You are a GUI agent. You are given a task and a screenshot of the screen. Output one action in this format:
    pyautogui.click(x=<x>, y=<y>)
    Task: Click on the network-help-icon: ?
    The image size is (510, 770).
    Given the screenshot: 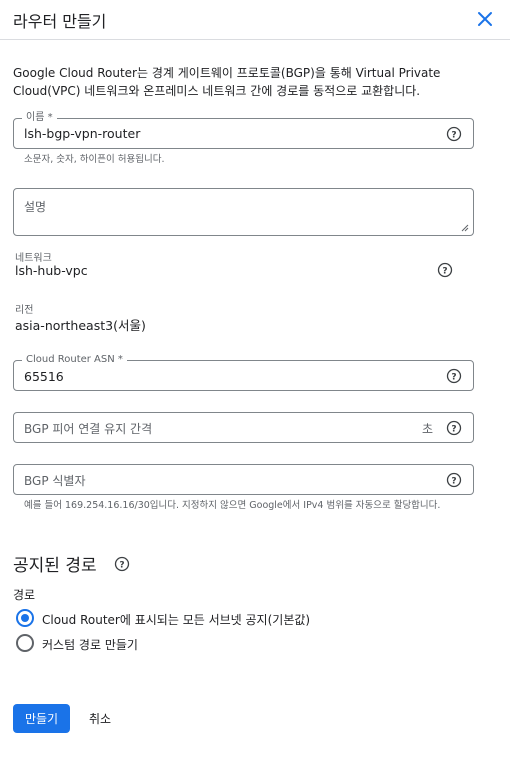 What is the action you would take?
    pyautogui.click(x=445, y=270)
    